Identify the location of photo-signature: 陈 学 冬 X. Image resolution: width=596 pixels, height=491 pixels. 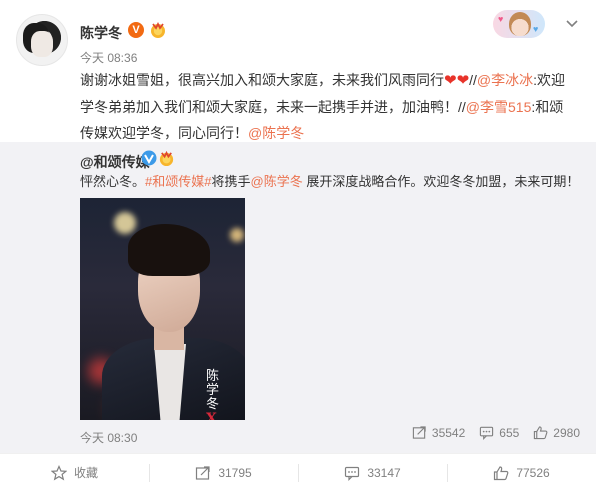
(213, 395).